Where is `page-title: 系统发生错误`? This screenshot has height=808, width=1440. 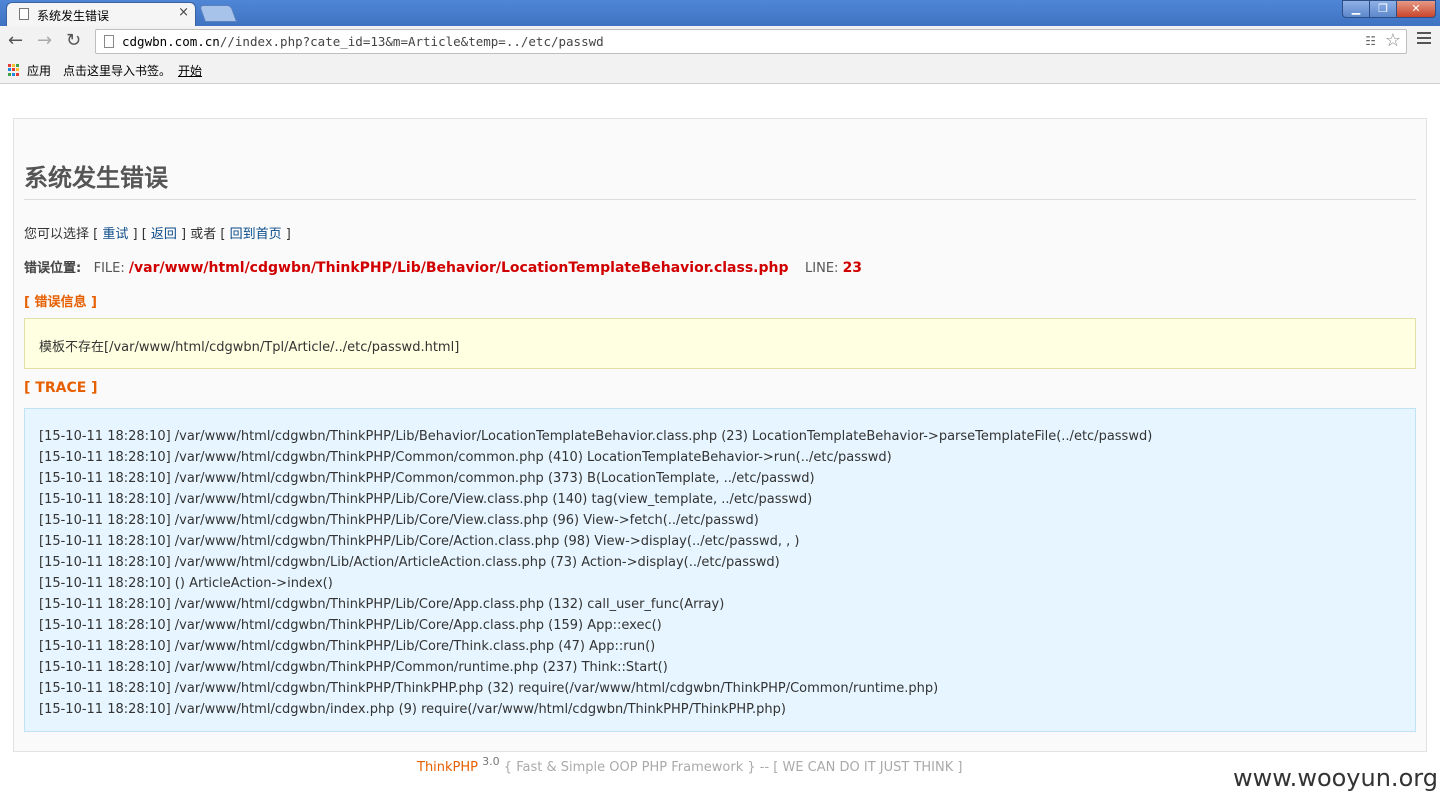
page-title: 系统发生错误 is located at coordinates (96, 178).